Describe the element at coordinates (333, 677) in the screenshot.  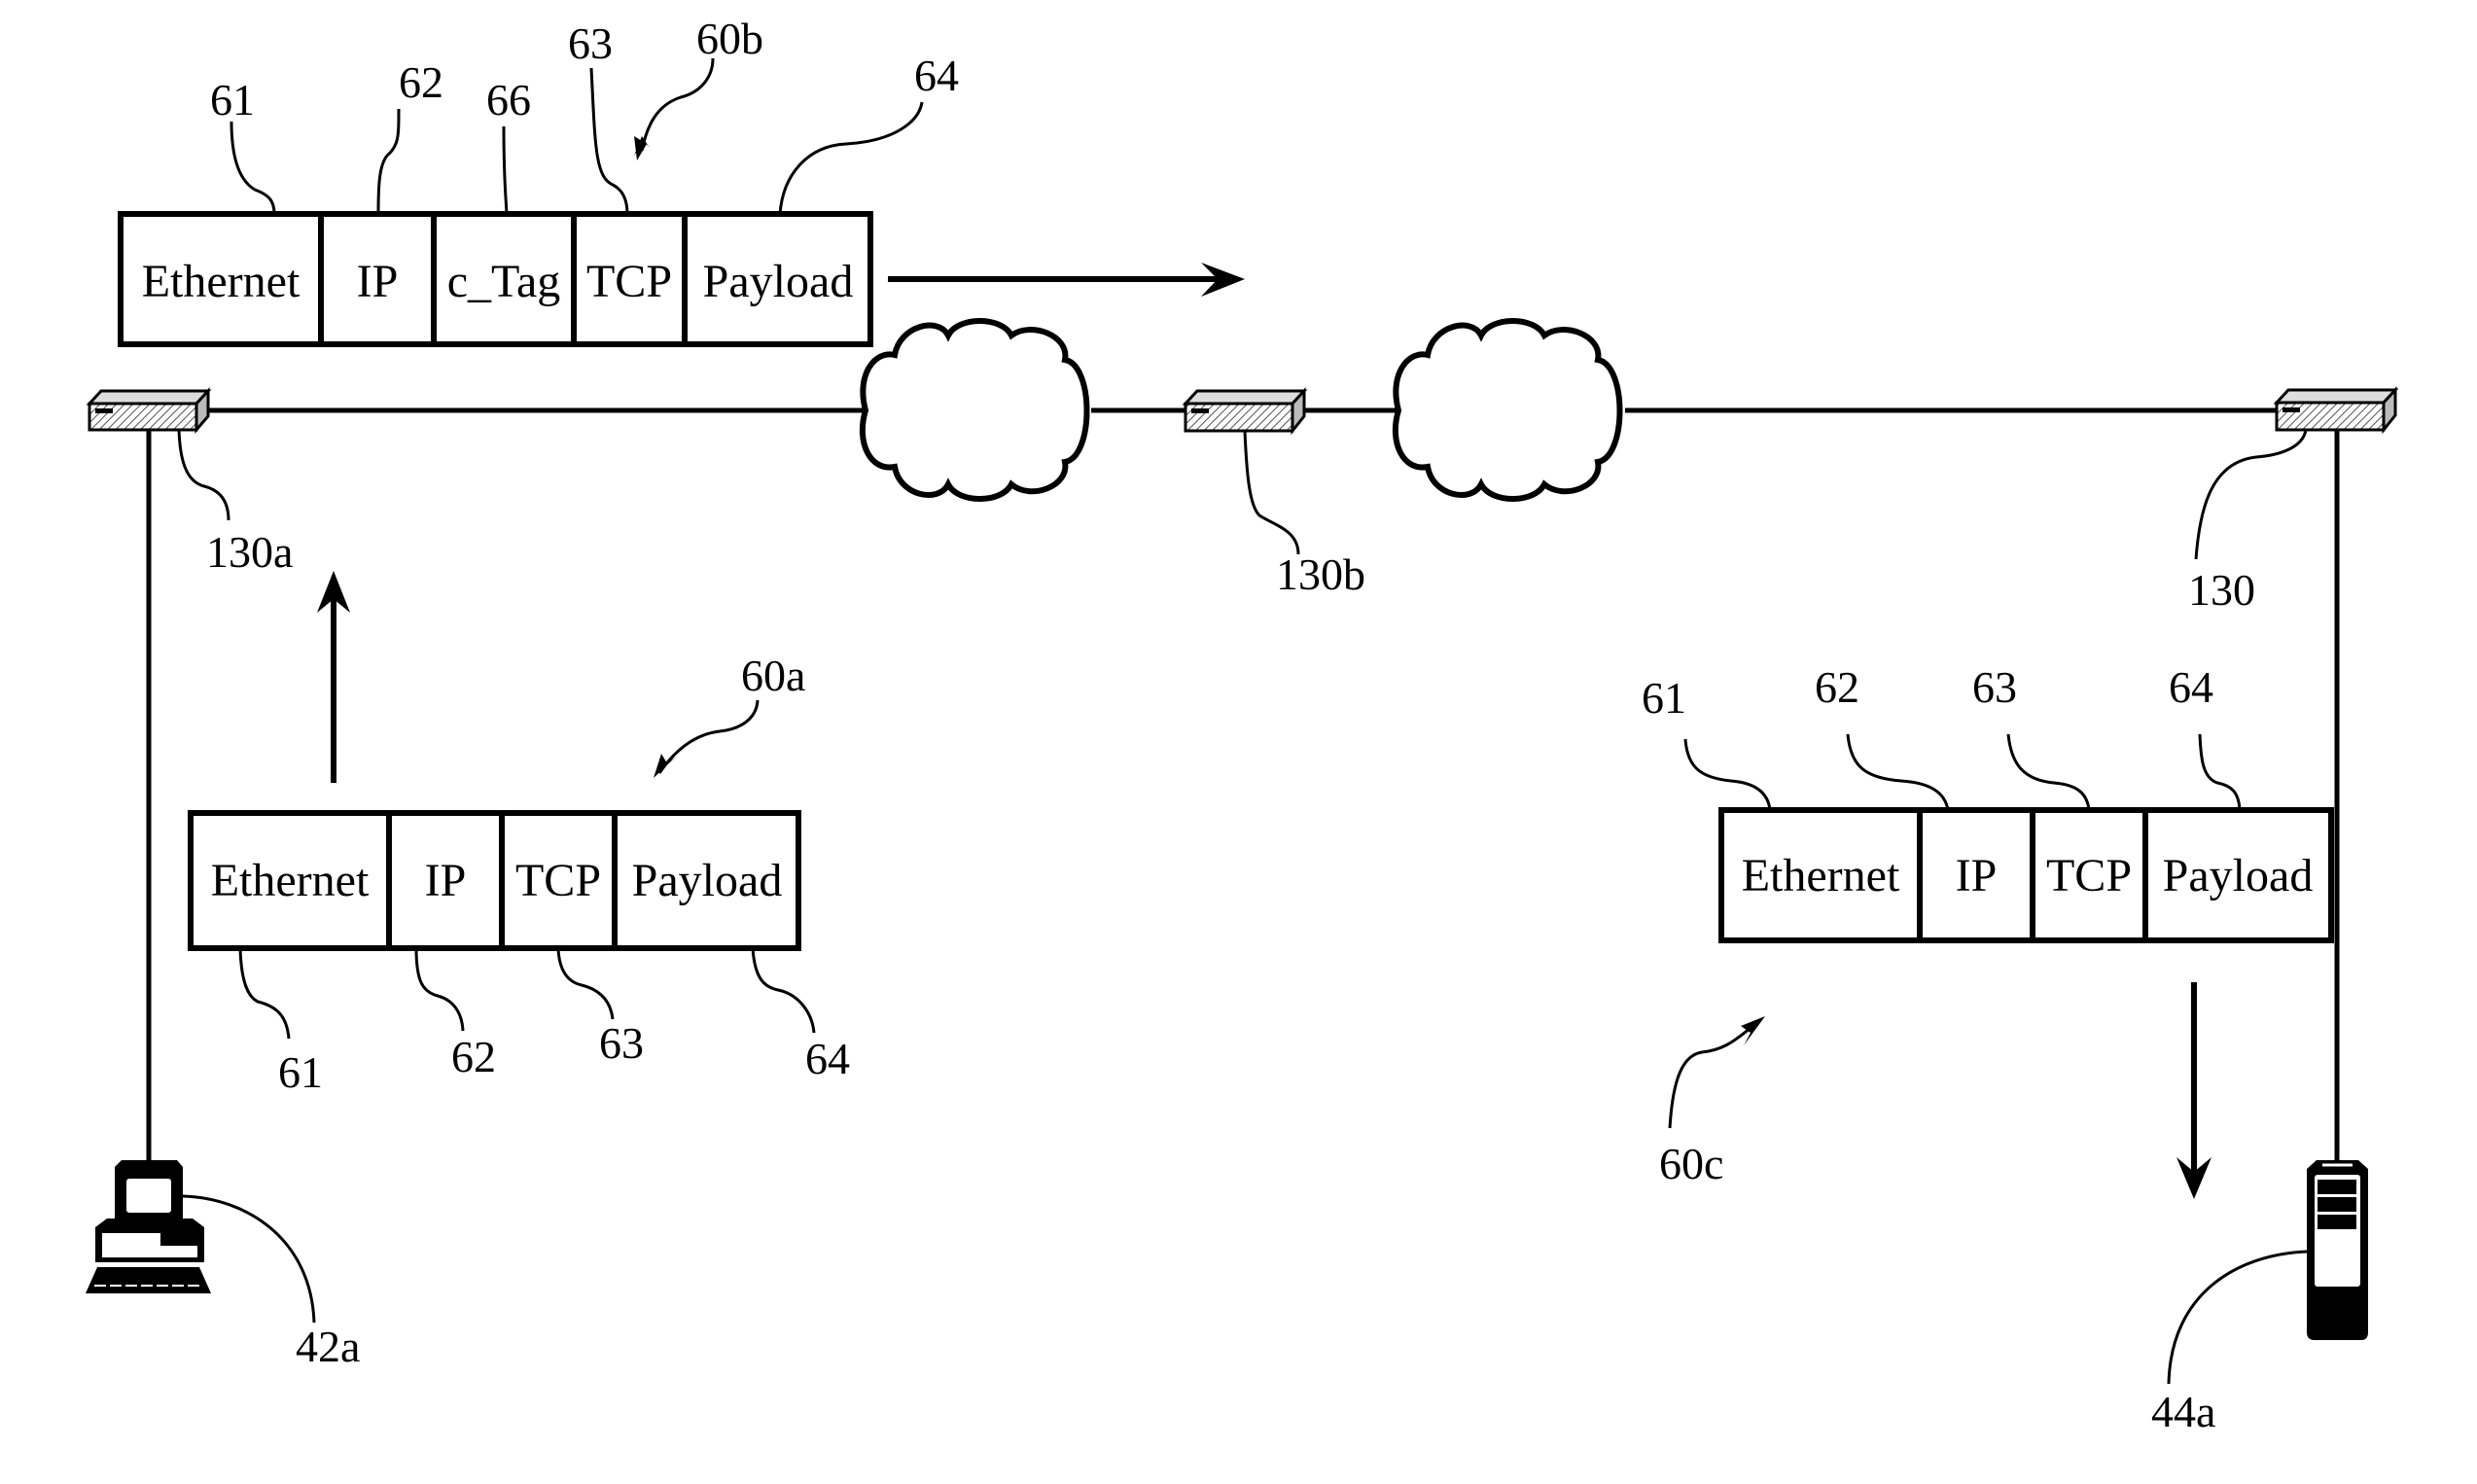
I see `arrow-up-icon` at that location.